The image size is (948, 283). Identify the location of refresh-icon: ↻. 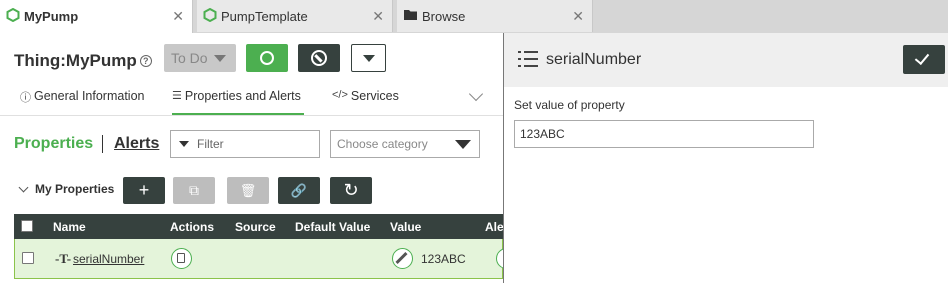
(351, 190).